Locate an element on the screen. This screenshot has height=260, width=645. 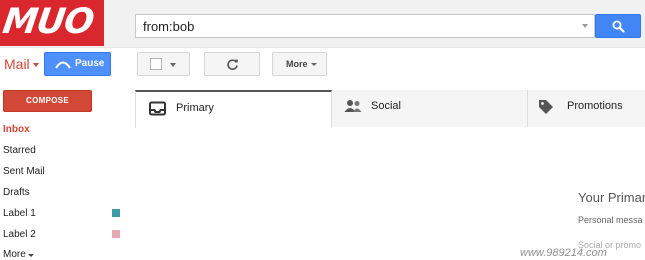
watermark-text: www.989214.com is located at coordinates (563, 253).